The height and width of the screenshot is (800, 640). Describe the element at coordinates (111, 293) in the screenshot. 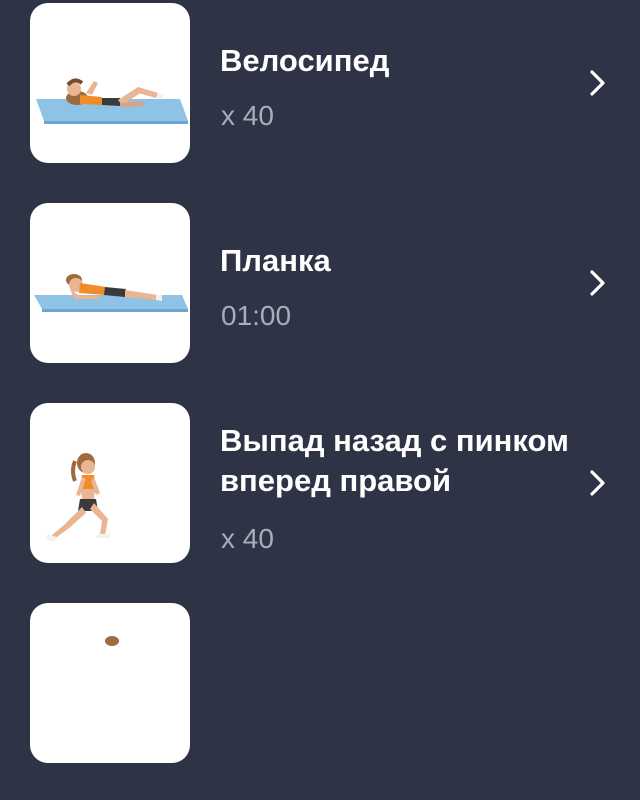

I see `plank-illustration` at that location.